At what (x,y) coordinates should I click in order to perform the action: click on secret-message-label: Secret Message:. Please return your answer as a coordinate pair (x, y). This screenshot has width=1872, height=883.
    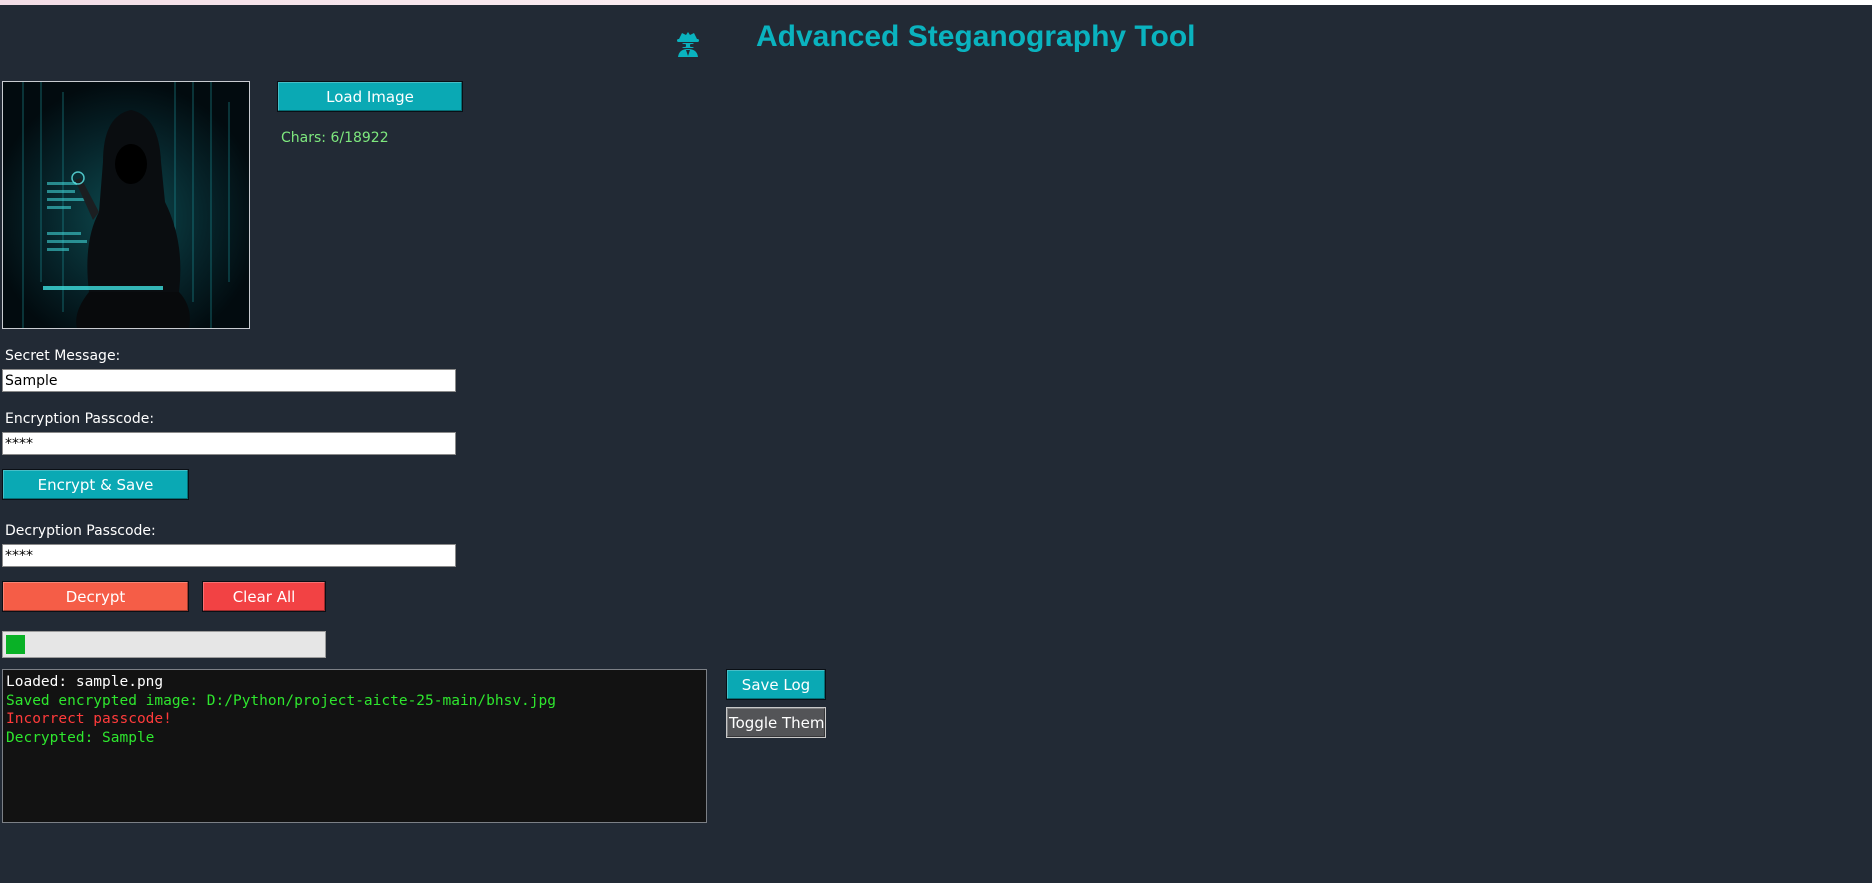
    Looking at the image, I should click on (63, 356).